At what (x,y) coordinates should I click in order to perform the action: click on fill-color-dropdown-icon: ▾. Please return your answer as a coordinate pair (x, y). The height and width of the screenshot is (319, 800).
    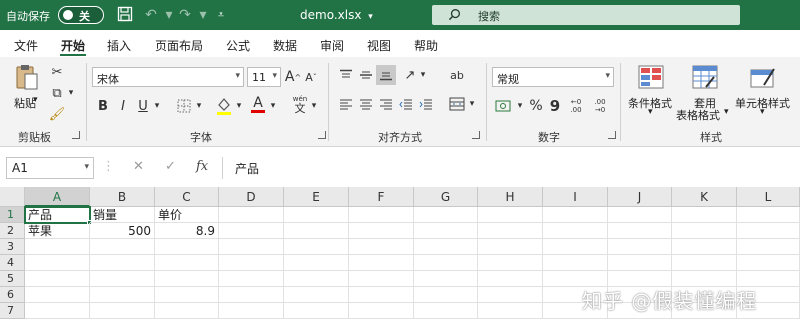
    Looking at the image, I should click on (239, 106).